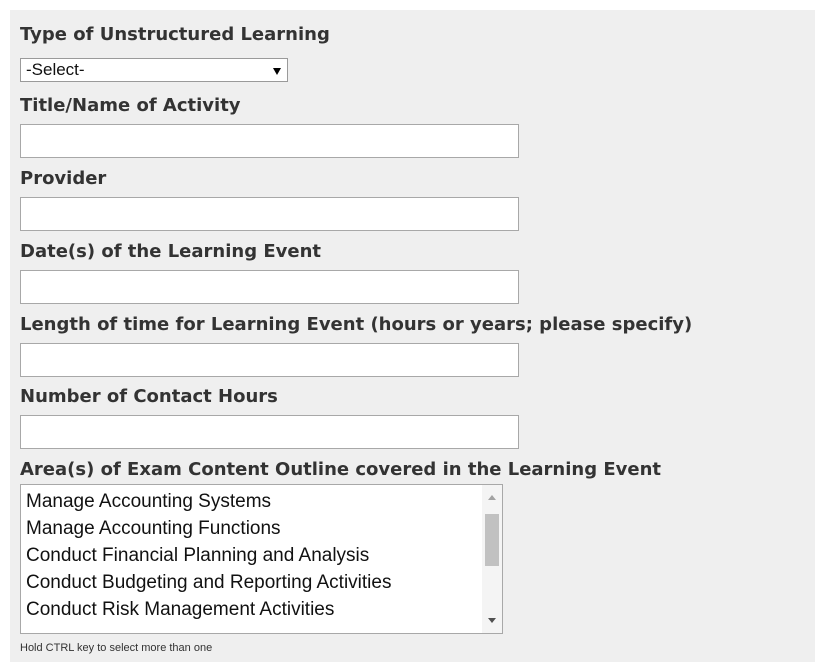 The image size is (825, 668). What do you see at coordinates (277, 71) in the screenshot?
I see `chevron-down-icon` at bounding box center [277, 71].